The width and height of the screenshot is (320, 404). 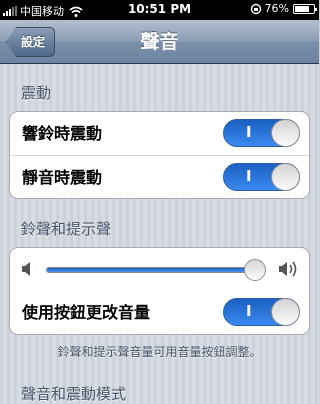 I want to click on battery-percent: 76%, so click(x=276, y=8).